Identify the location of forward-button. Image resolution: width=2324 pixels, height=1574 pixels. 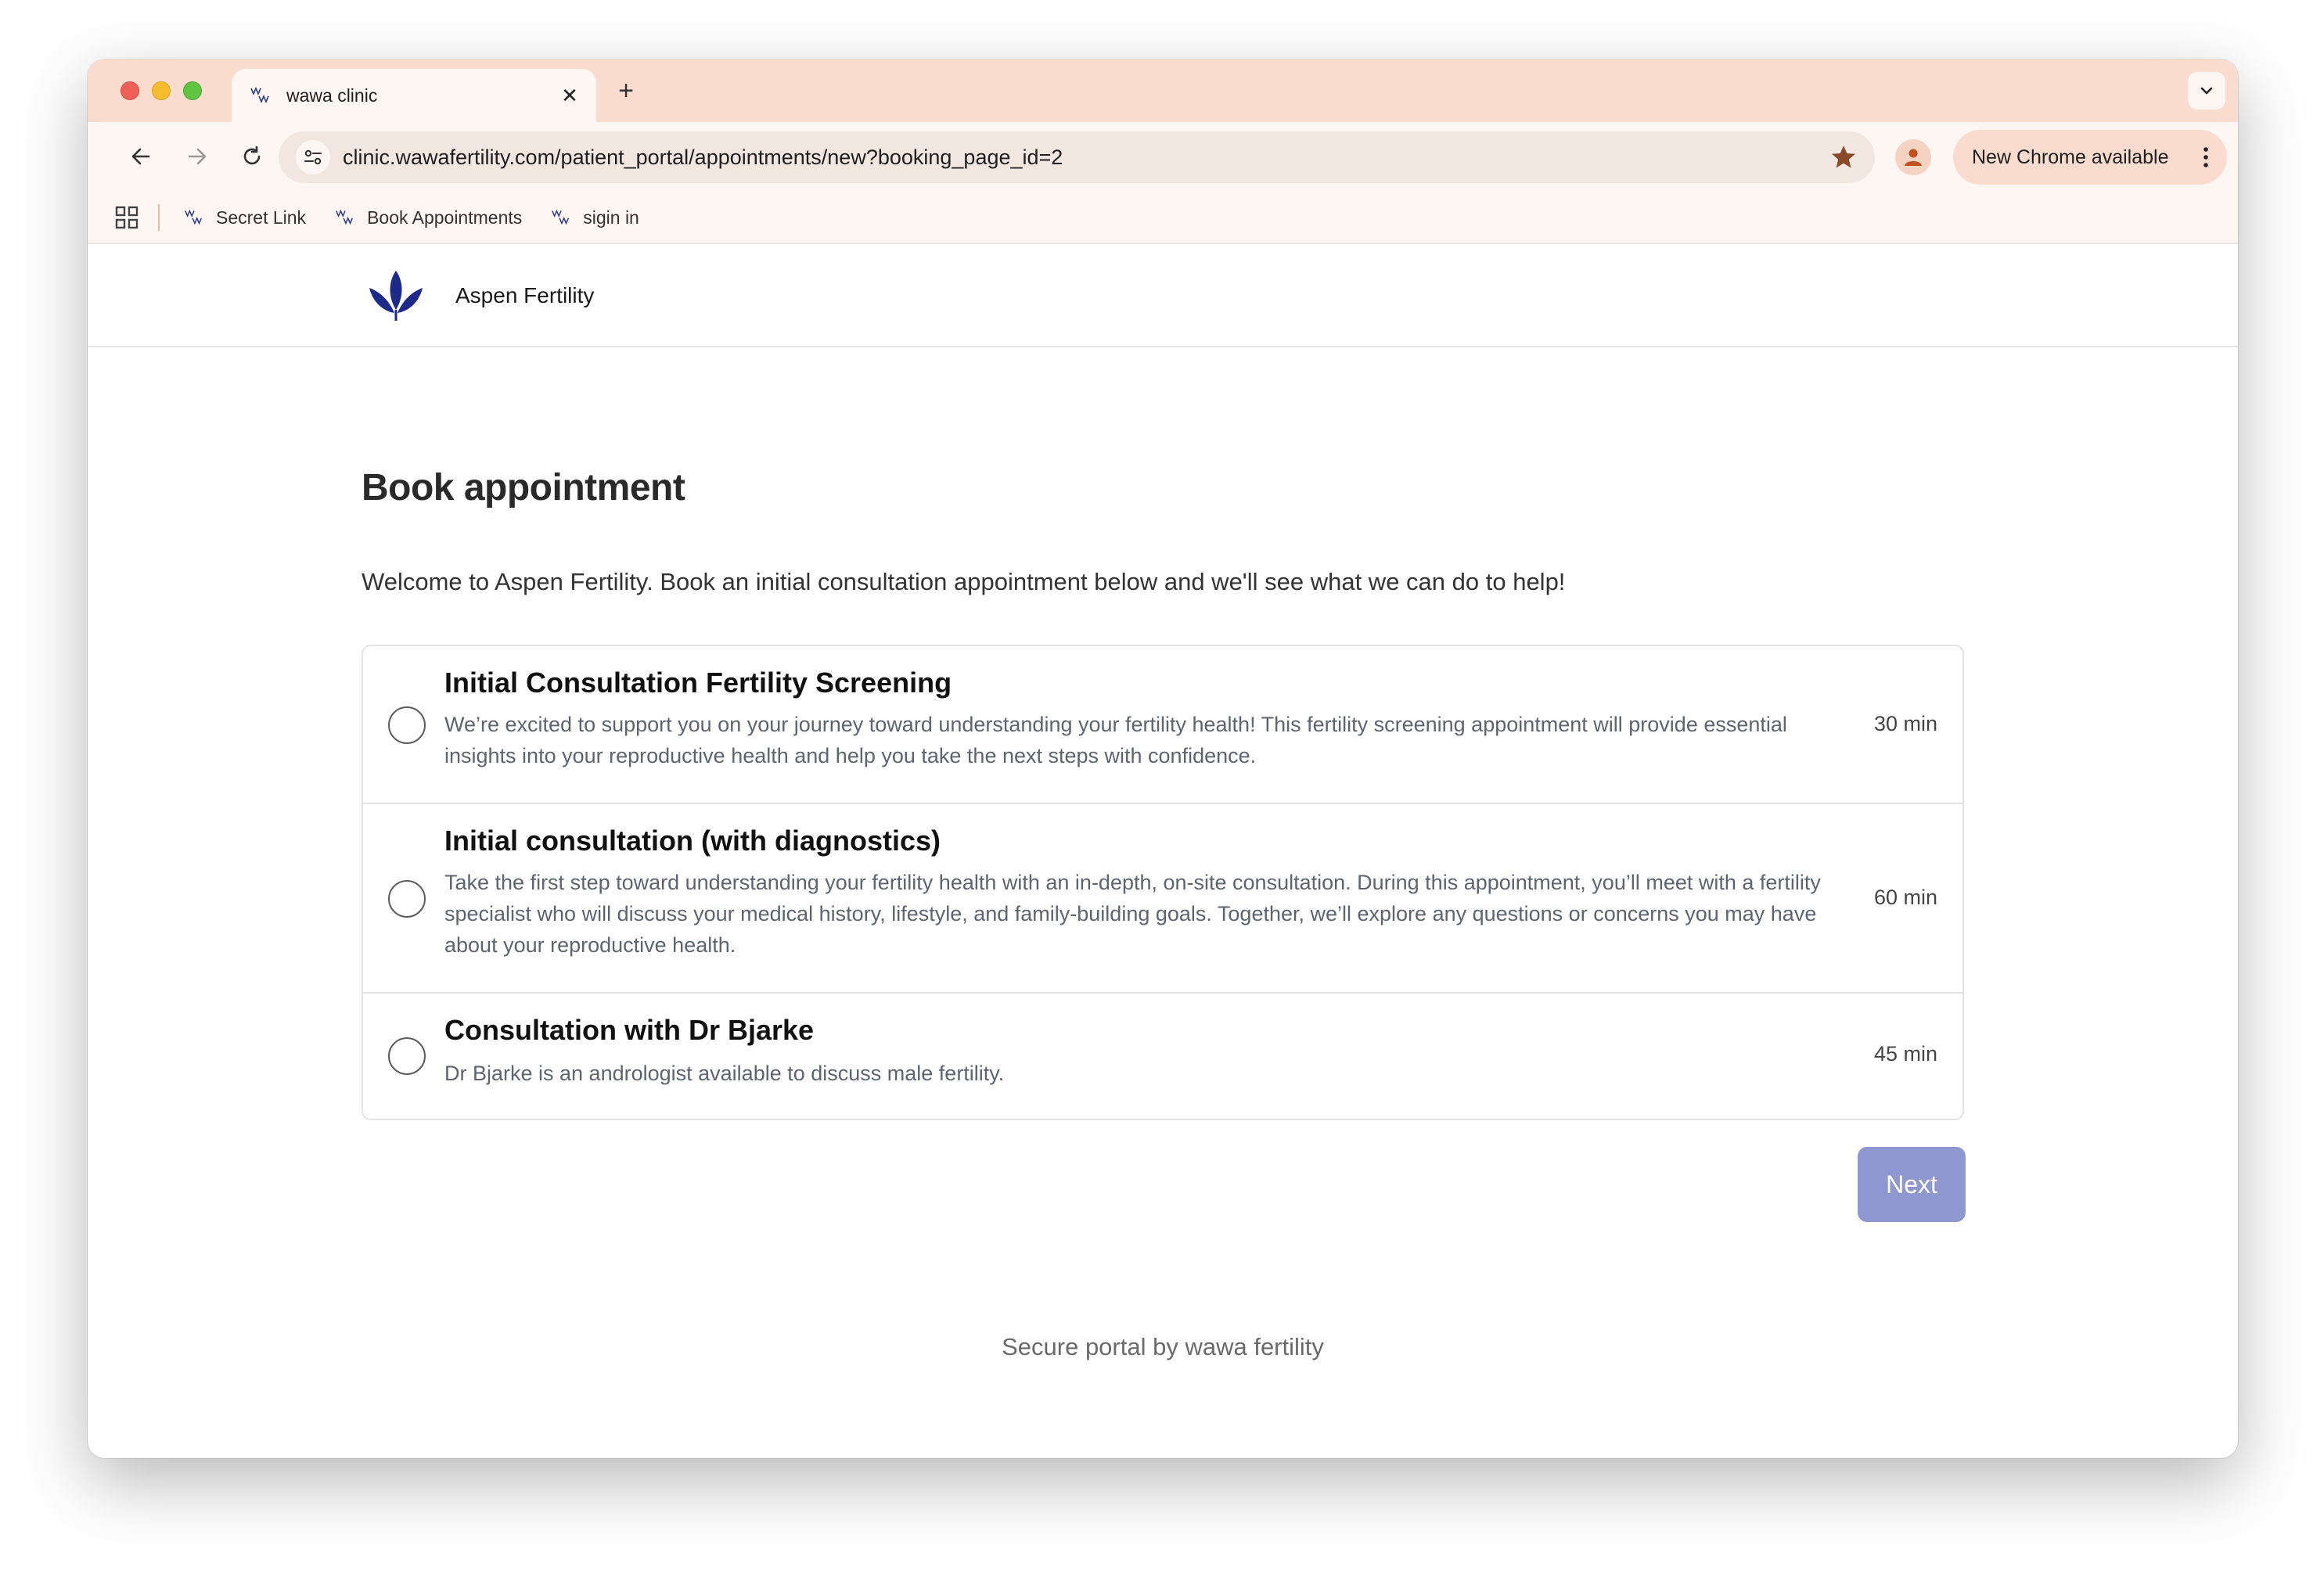
(197, 156).